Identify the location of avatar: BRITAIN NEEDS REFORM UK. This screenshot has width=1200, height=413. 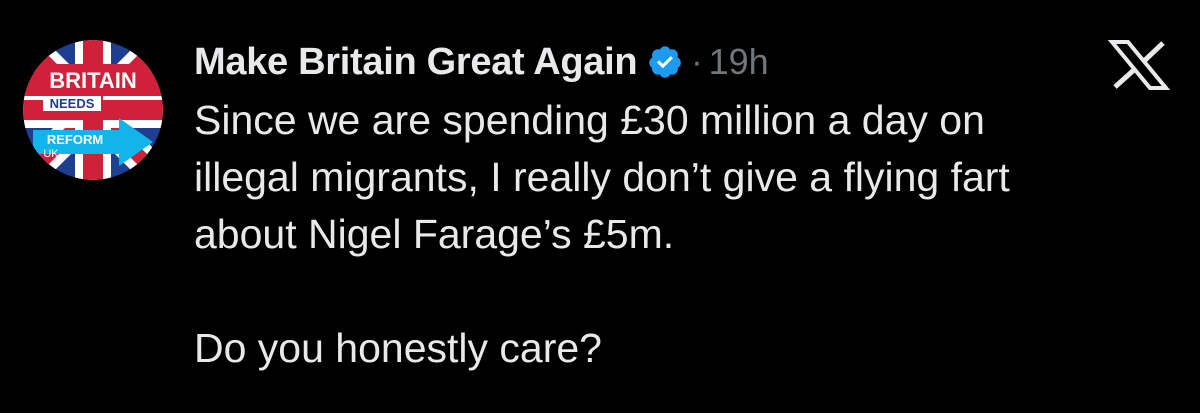
(93, 110).